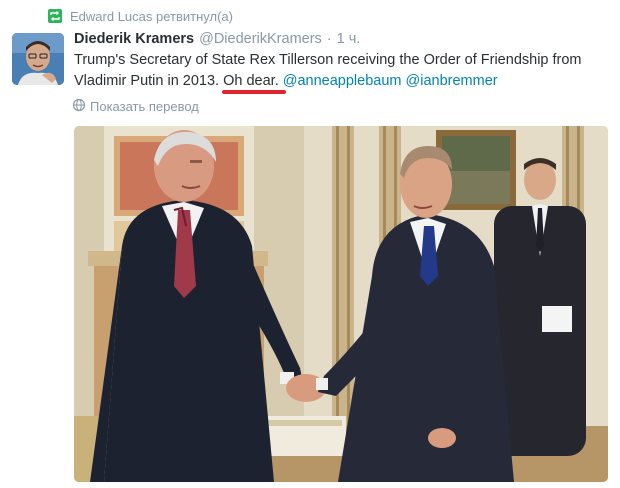 The height and width of the screenshot is (488, 620). Describe the element at coordinates (254, 92) in the screenshot. I see `red-underline-annotation` at that location.